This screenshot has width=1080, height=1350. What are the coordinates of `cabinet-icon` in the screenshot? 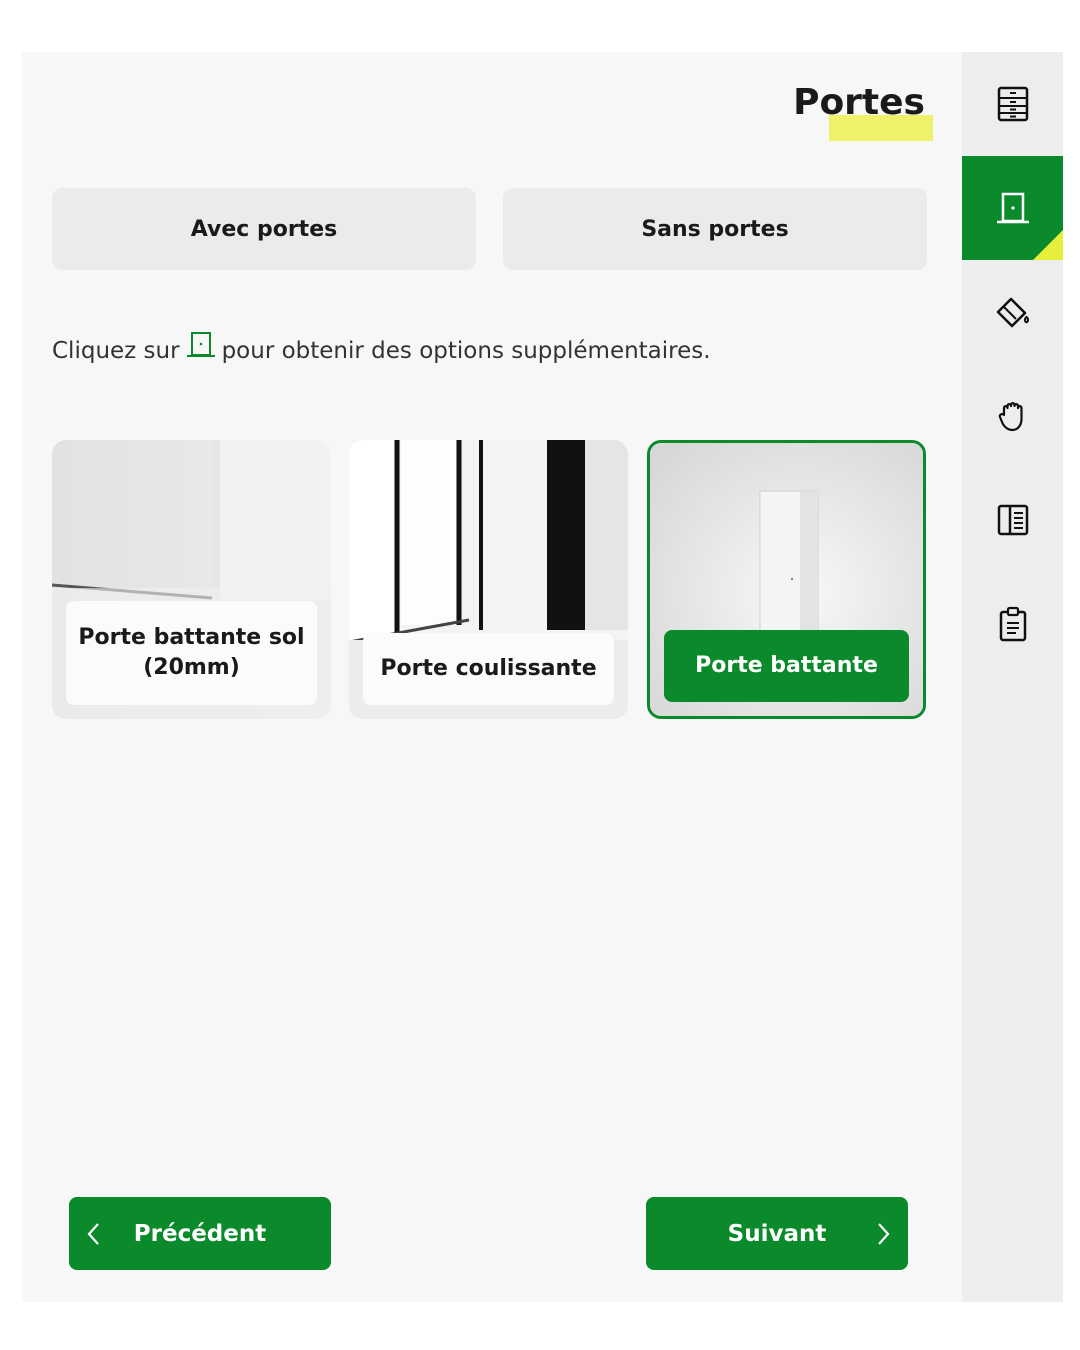 It's located at (1012, 104).